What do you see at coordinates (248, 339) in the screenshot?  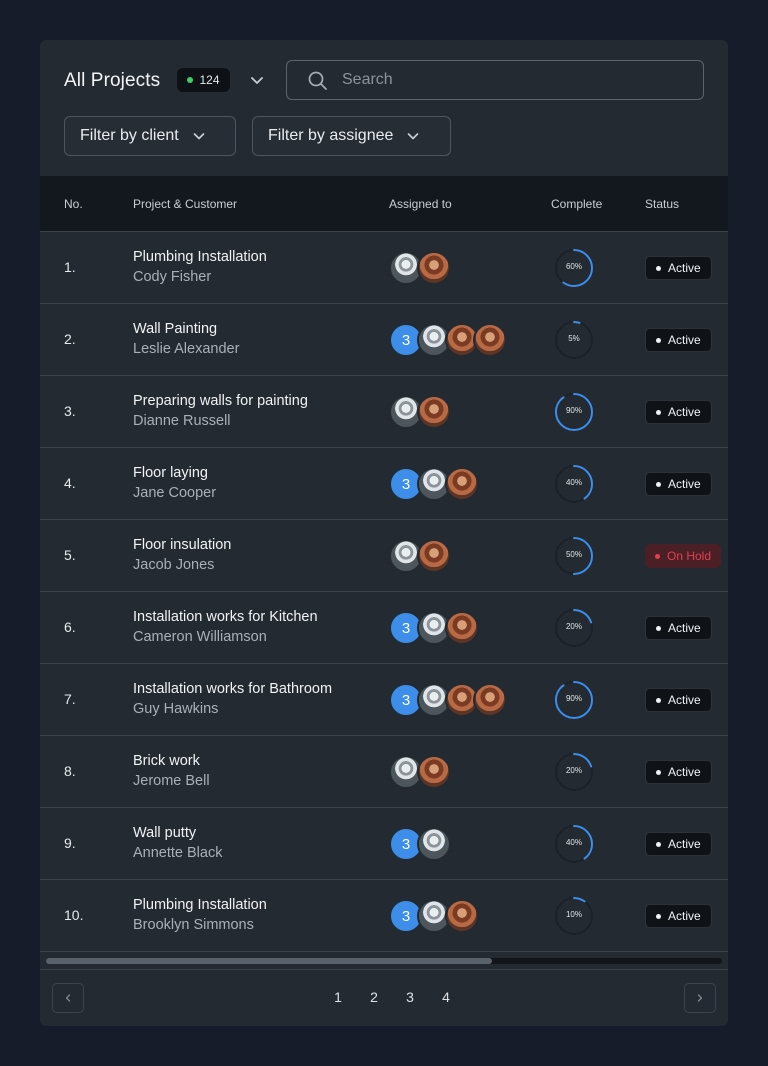 I see `project-cell: Wall Painting Leslie Alexander` at bounding box center [248, 339].